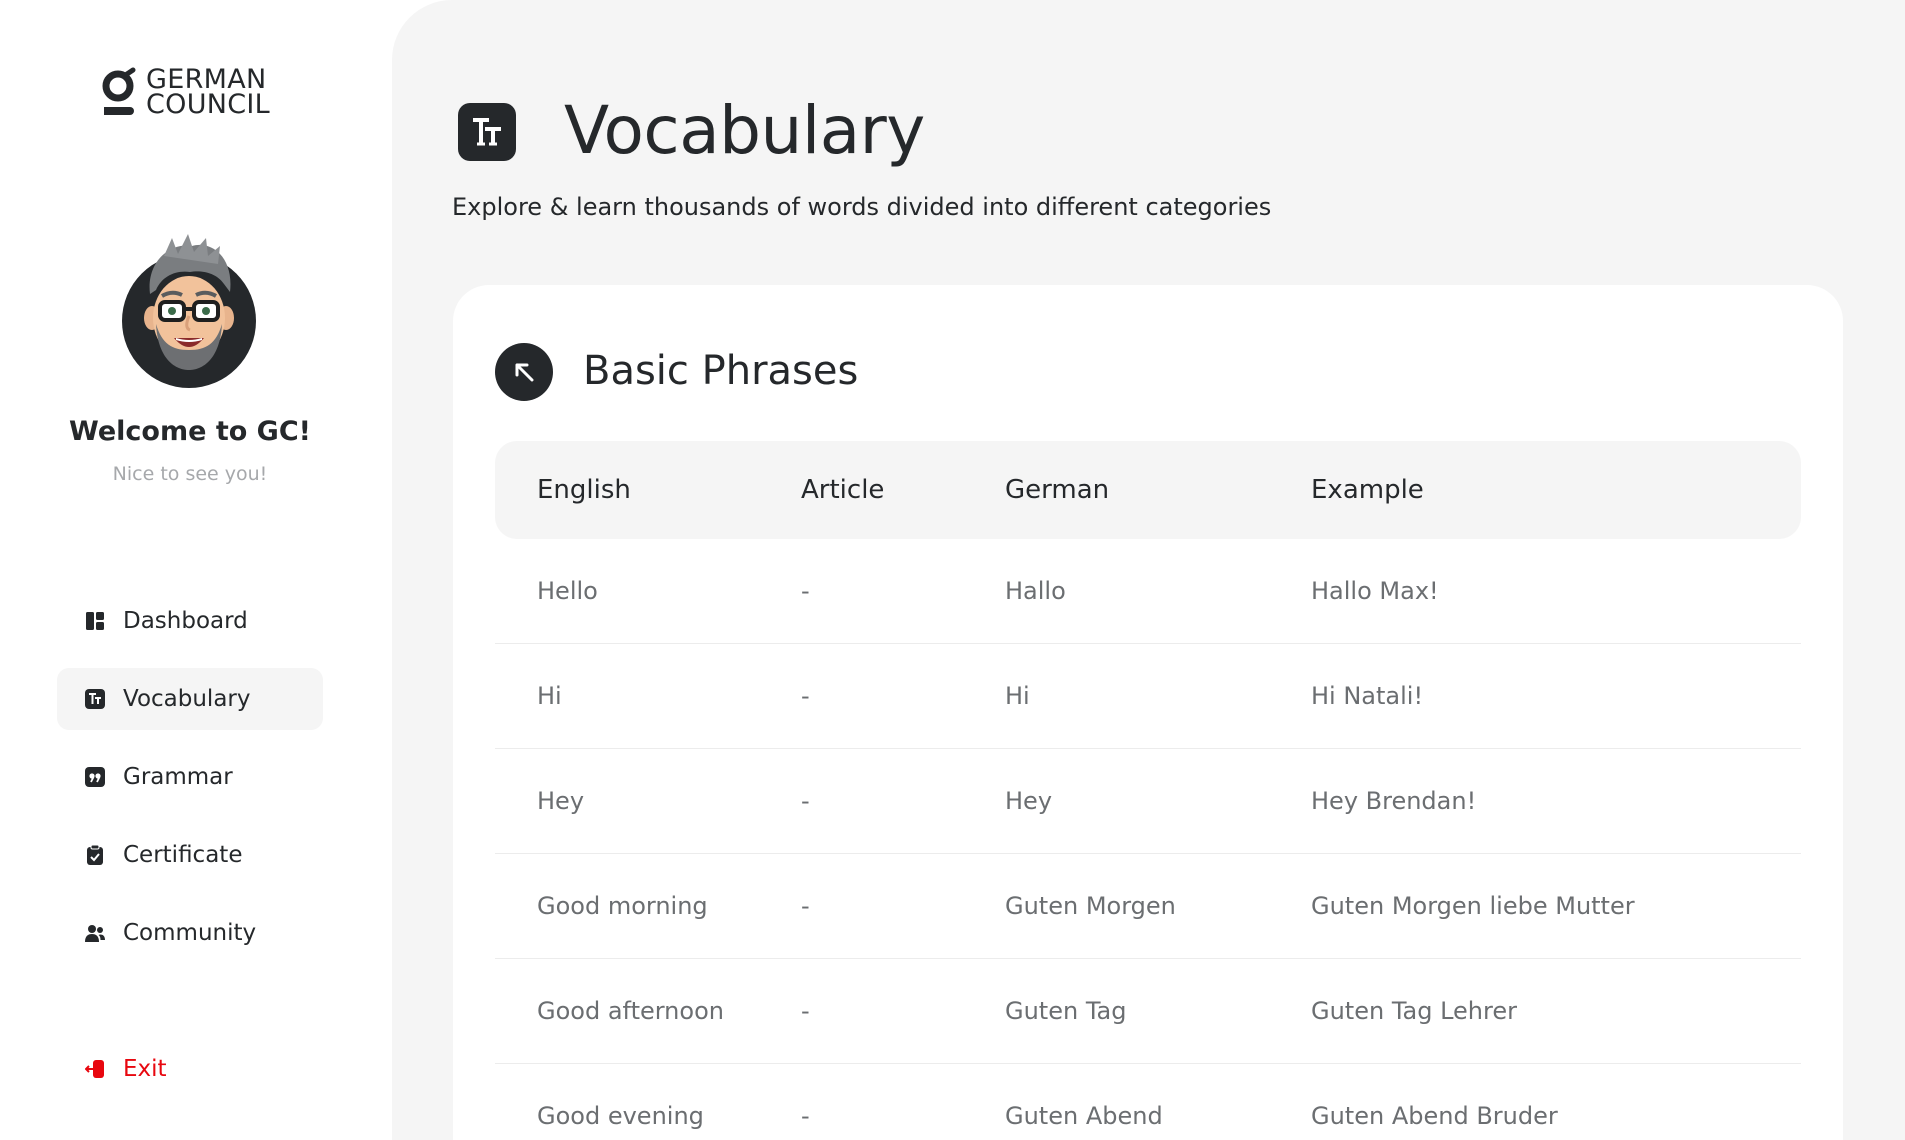  What do you see at coordinates (1158, 490) in the screenshot?
I see `column-header-german: German` at bounding box center [1158, 490].